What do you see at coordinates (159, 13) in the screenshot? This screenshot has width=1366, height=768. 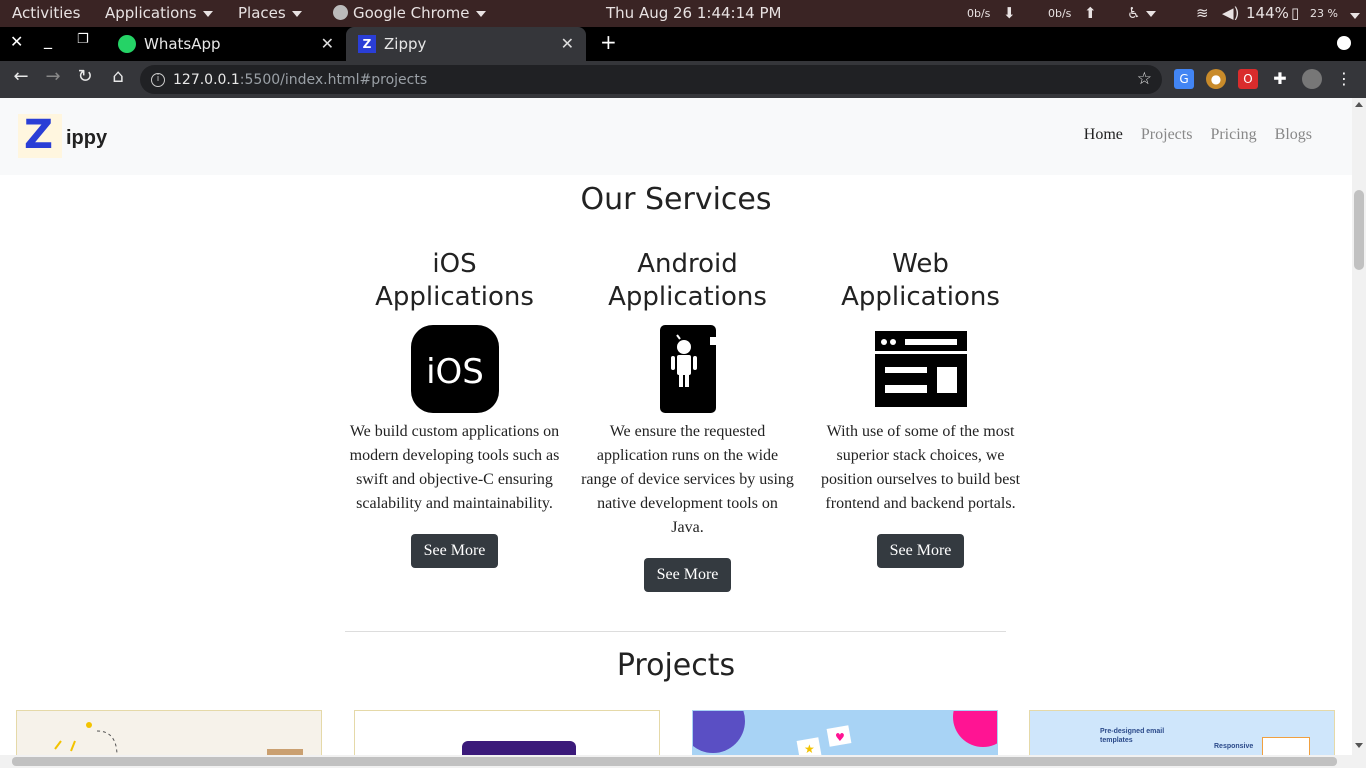 I see `applications-menu: Applications` at bounding box center [159, 13].